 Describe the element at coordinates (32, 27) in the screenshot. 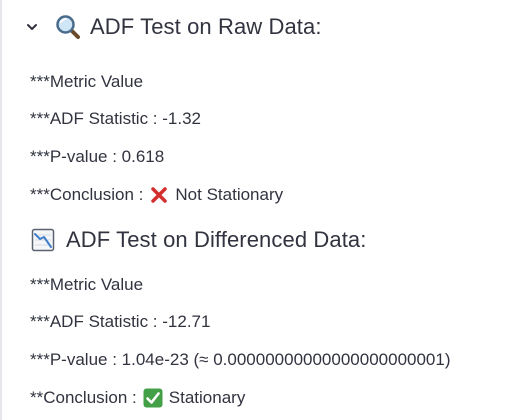

I see `chevron-down-icon` at that location.